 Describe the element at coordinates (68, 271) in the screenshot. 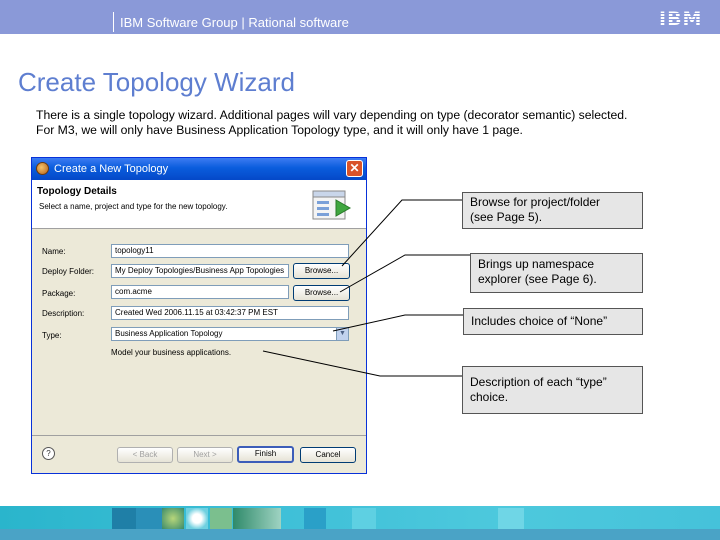

I see `deploy-folder-label: Deploy Folder:` at that location.